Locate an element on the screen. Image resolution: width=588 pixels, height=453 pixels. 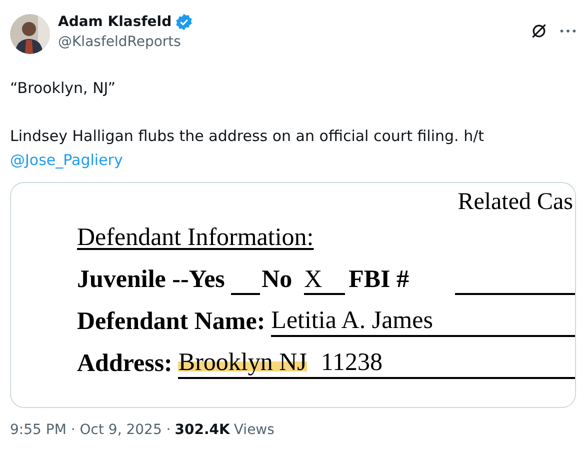
form-value: X is located at coordinates (324, 281).